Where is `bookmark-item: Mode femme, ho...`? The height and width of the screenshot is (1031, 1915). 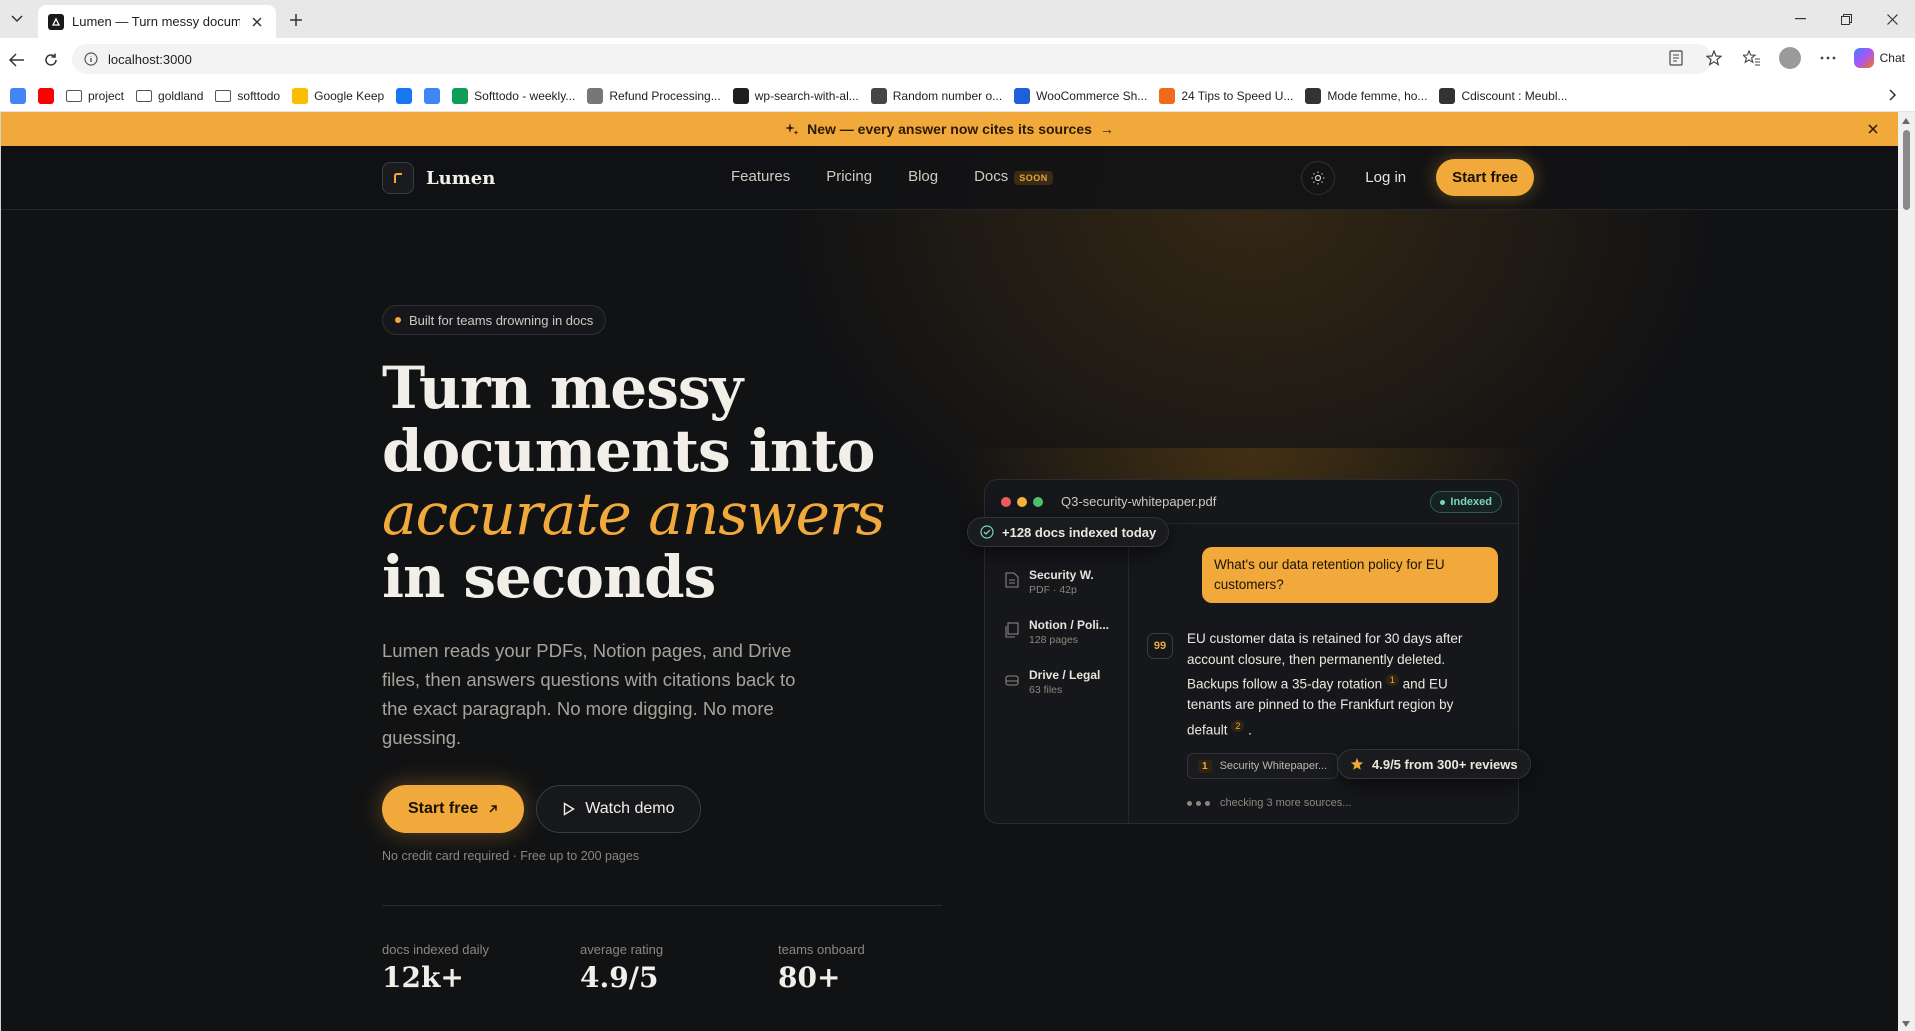 bookmark-item: Mode femme, ho... is located at coordinates (1366, 95).